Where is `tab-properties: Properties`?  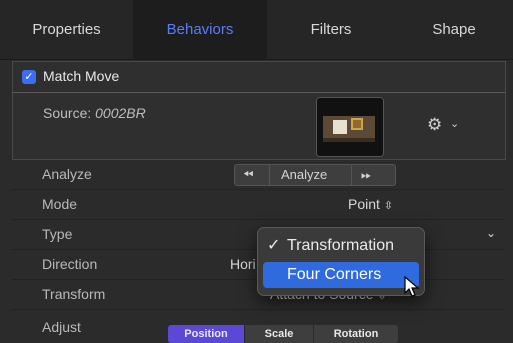
tab-properties: Properties is located at coordinates (66, 29).